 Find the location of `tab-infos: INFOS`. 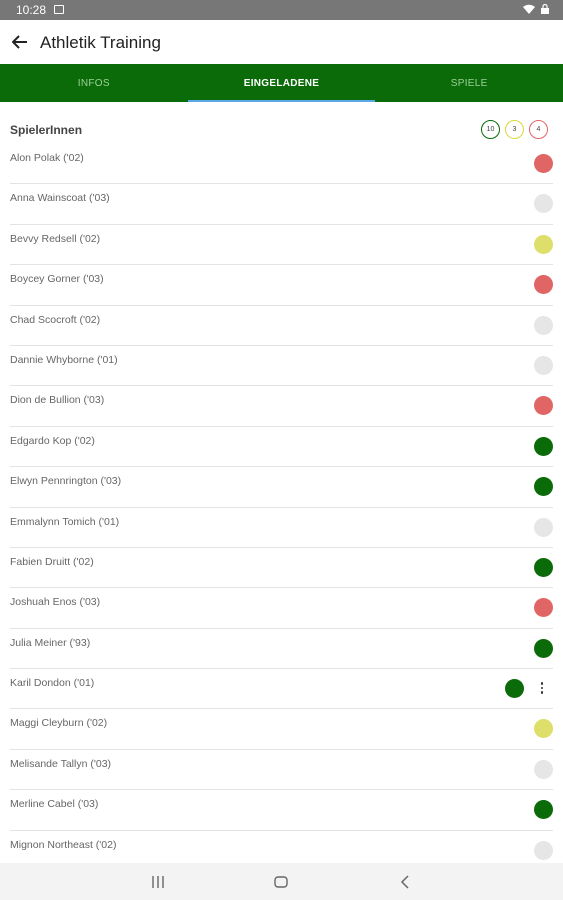

tab-infos: INFOS is located at coordinates (94, 83).